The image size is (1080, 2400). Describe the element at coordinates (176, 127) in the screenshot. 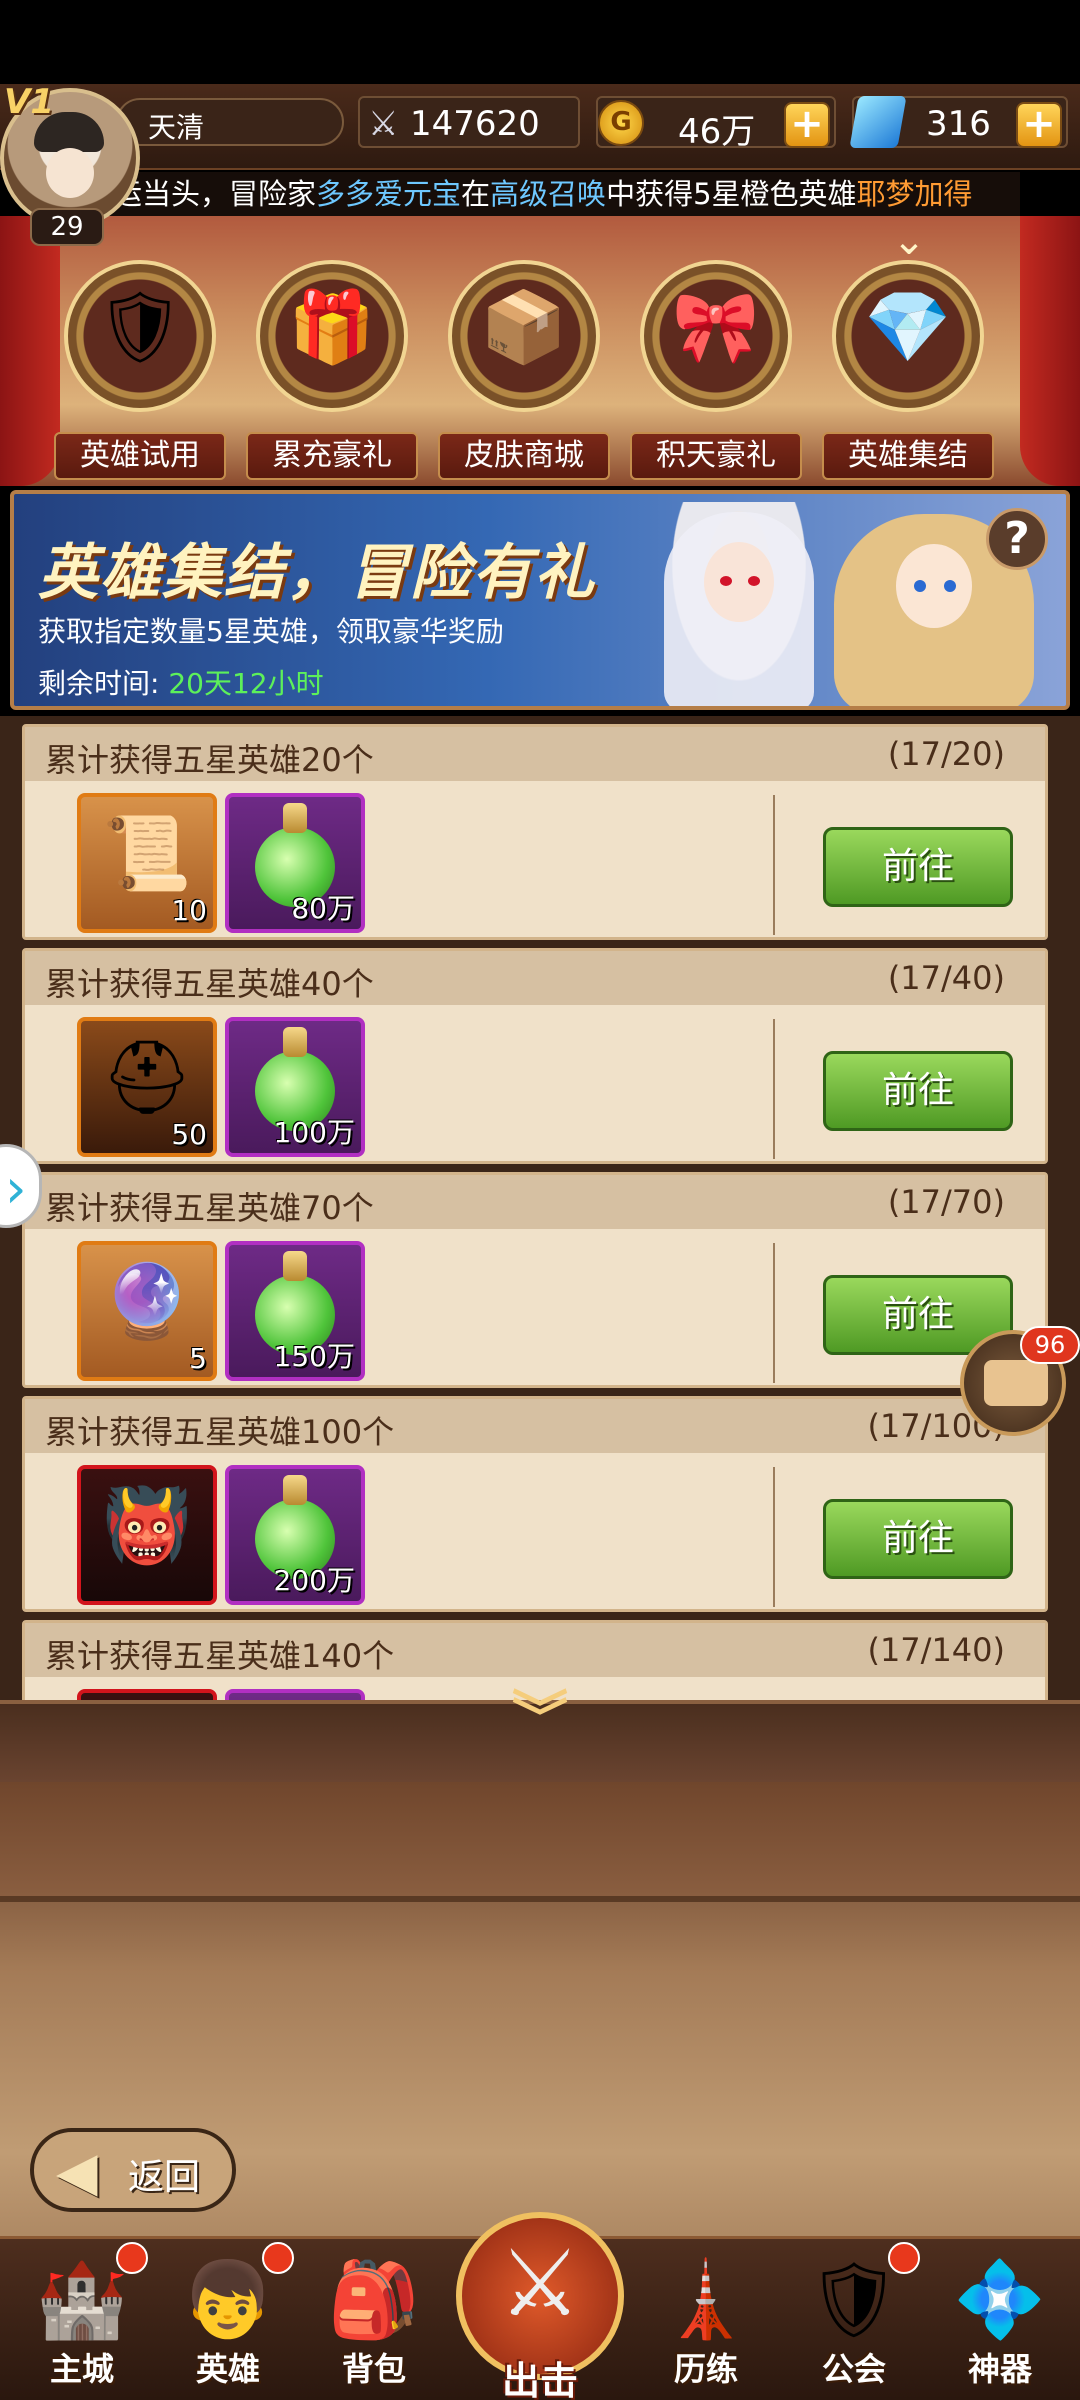

I see `player-name: 天清` at that location.